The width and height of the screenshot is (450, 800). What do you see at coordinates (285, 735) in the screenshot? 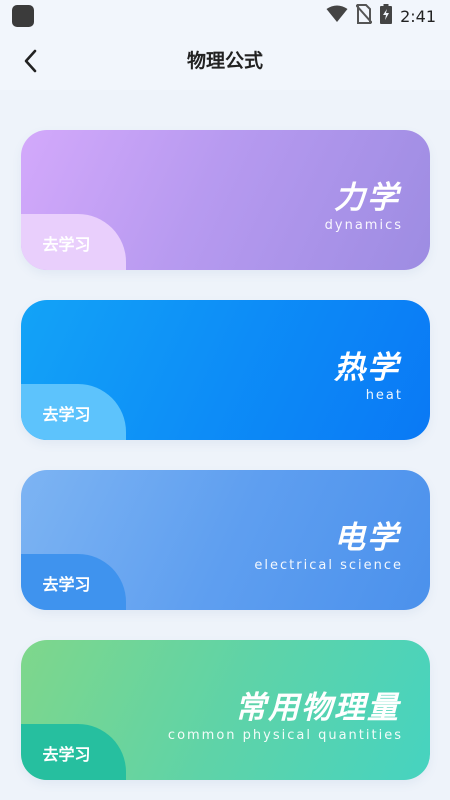
I see `card-subtitle: common physical quantities` at bounding box center [285, 735].